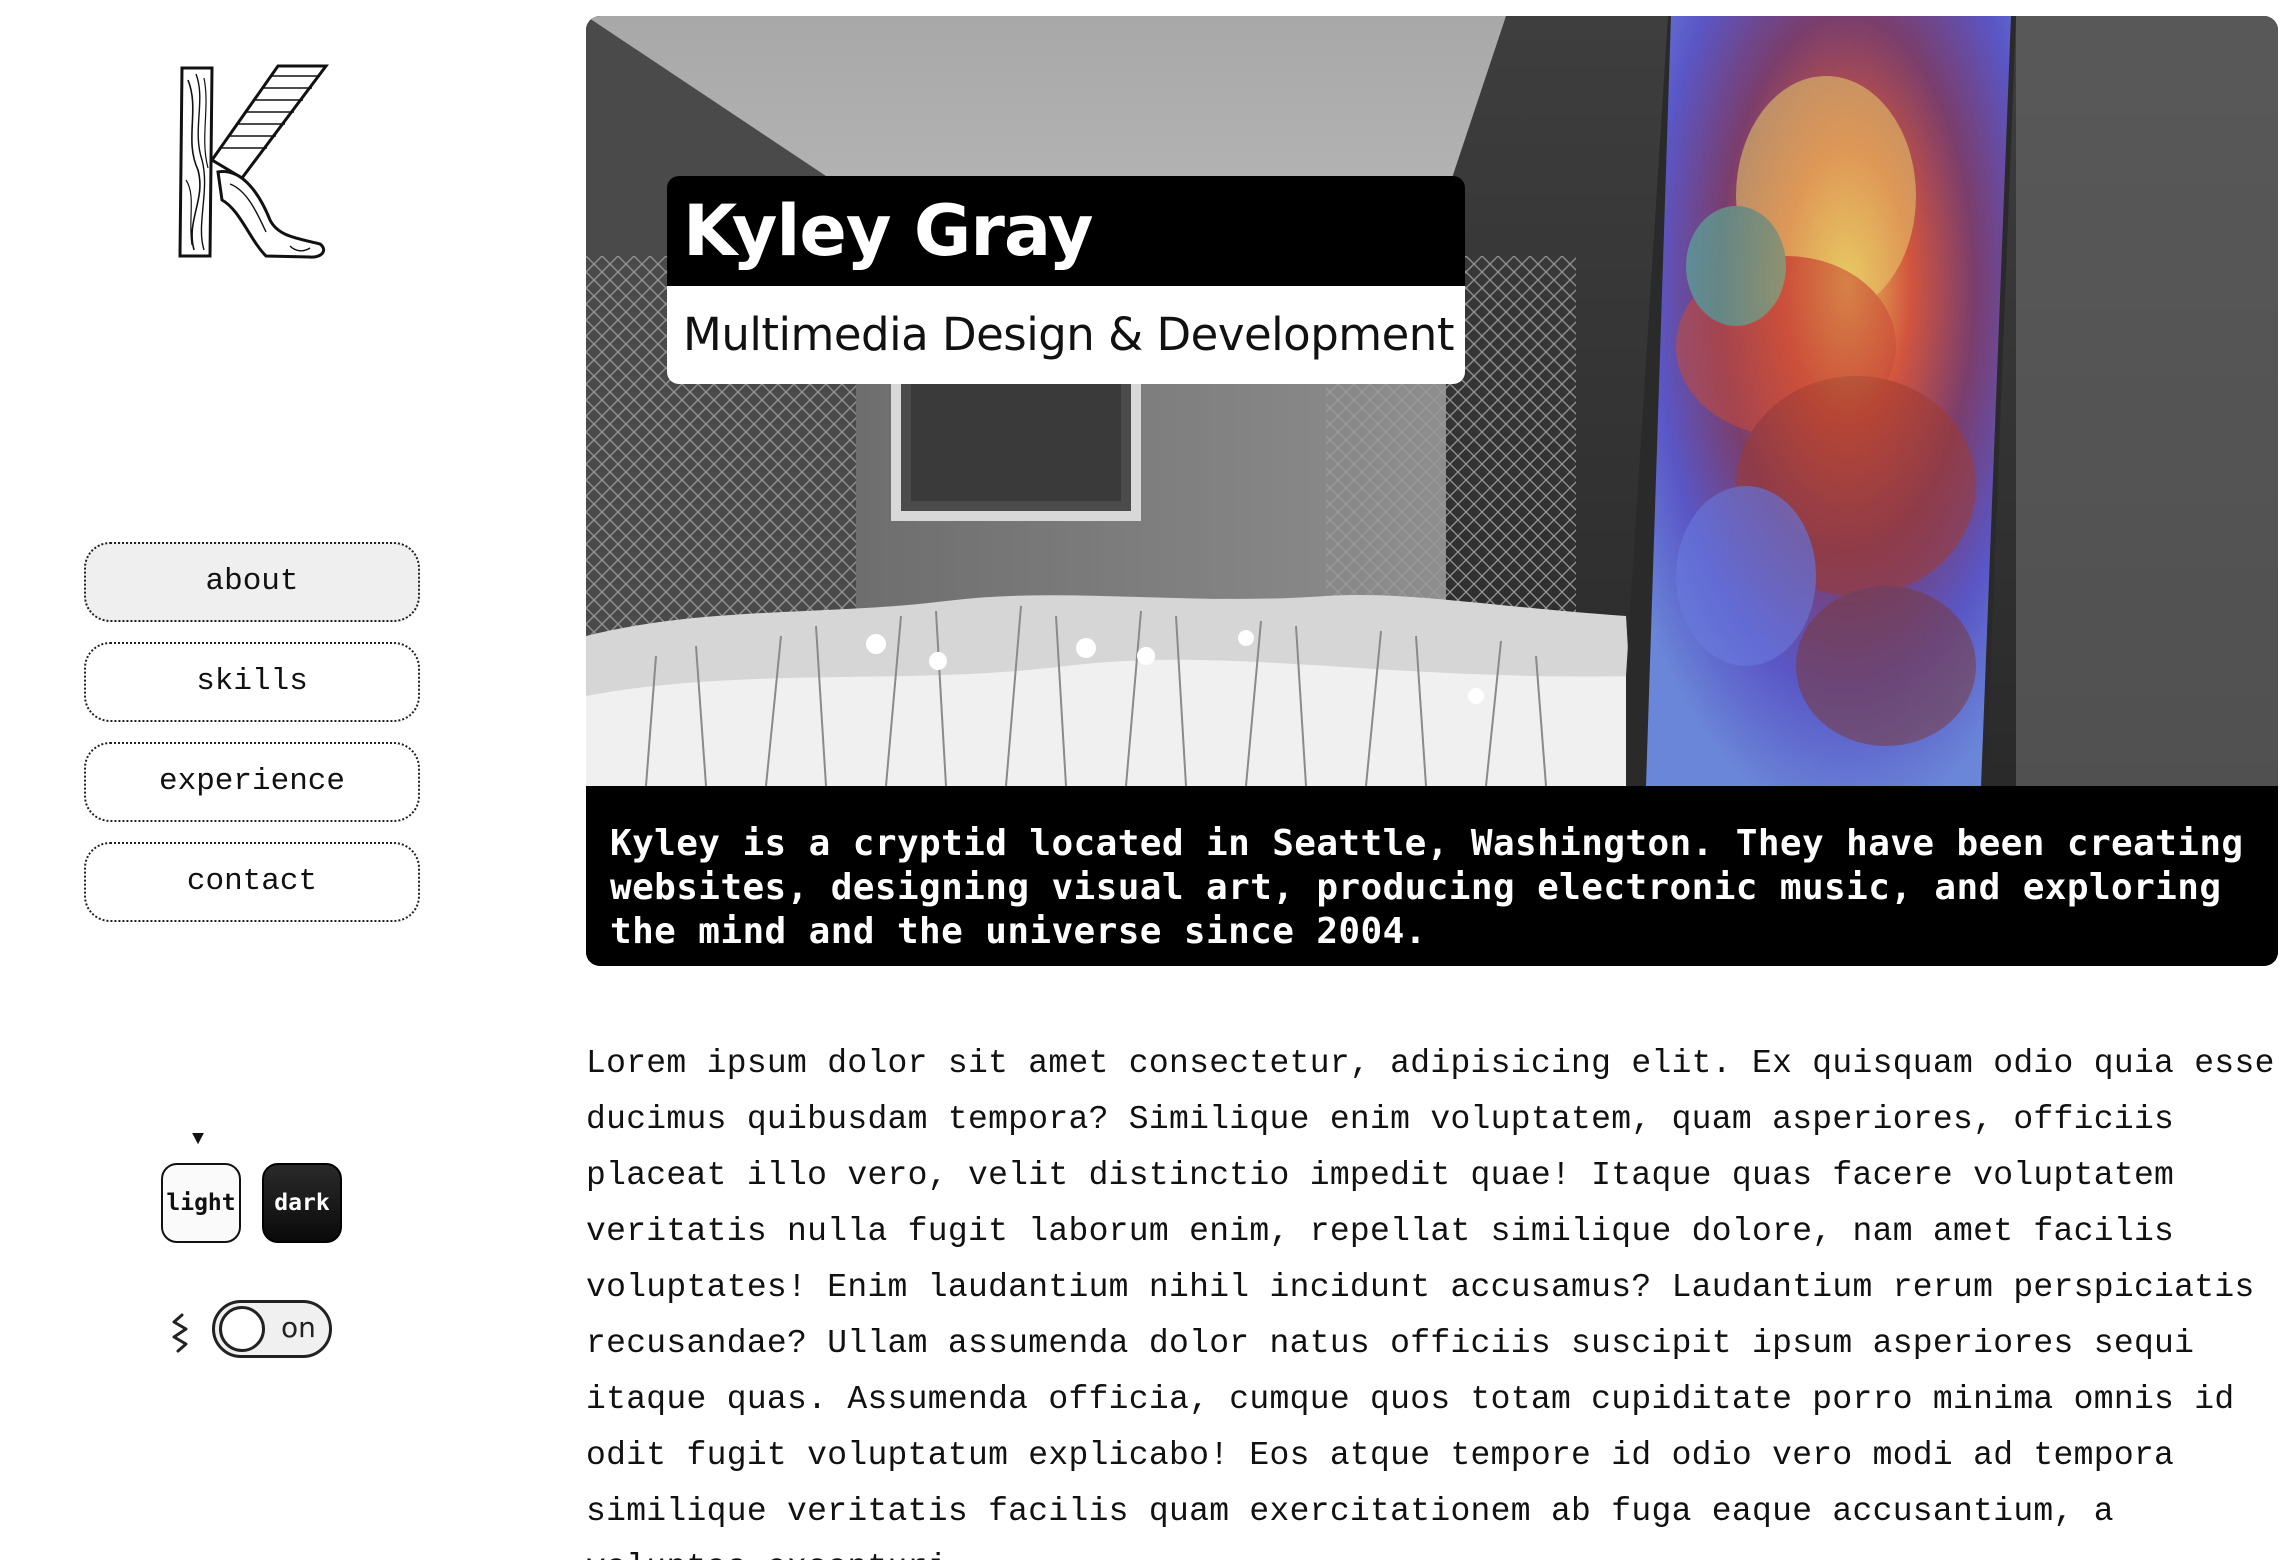 This screenshot has width=2290, height=1560. What do you see at coordinates (180, 1333) in the screenshot?
I see `squiggle-icon` at bounding box center [180, 1333].